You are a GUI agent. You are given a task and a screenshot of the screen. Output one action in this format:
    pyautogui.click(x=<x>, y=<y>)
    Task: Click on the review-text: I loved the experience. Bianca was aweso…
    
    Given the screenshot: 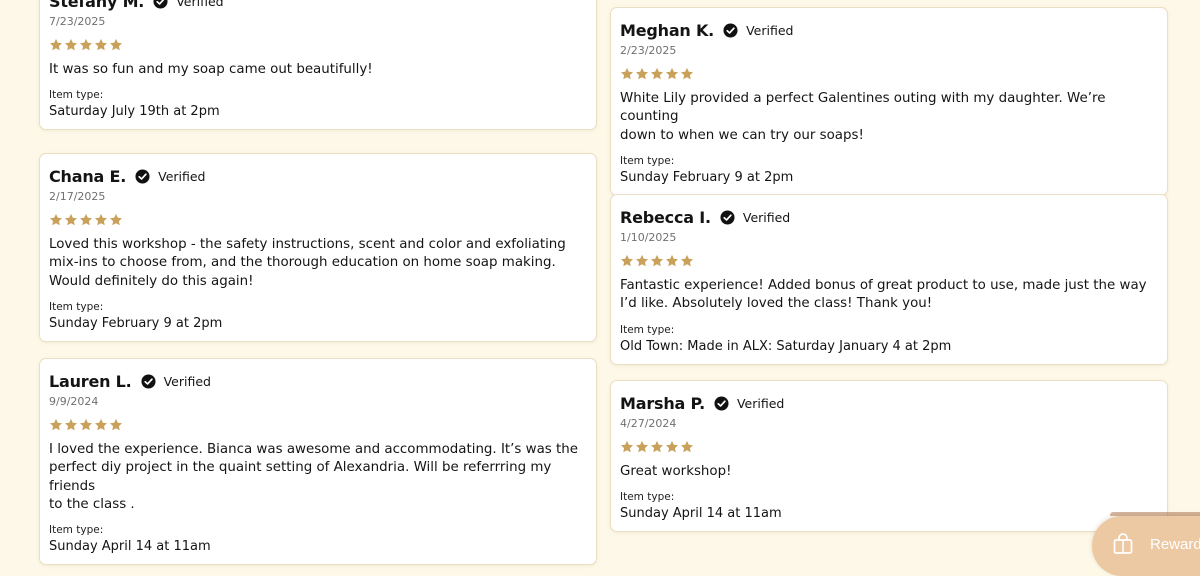 What is the action you would take?
    pyautogui.click(x=314, y=477)
    